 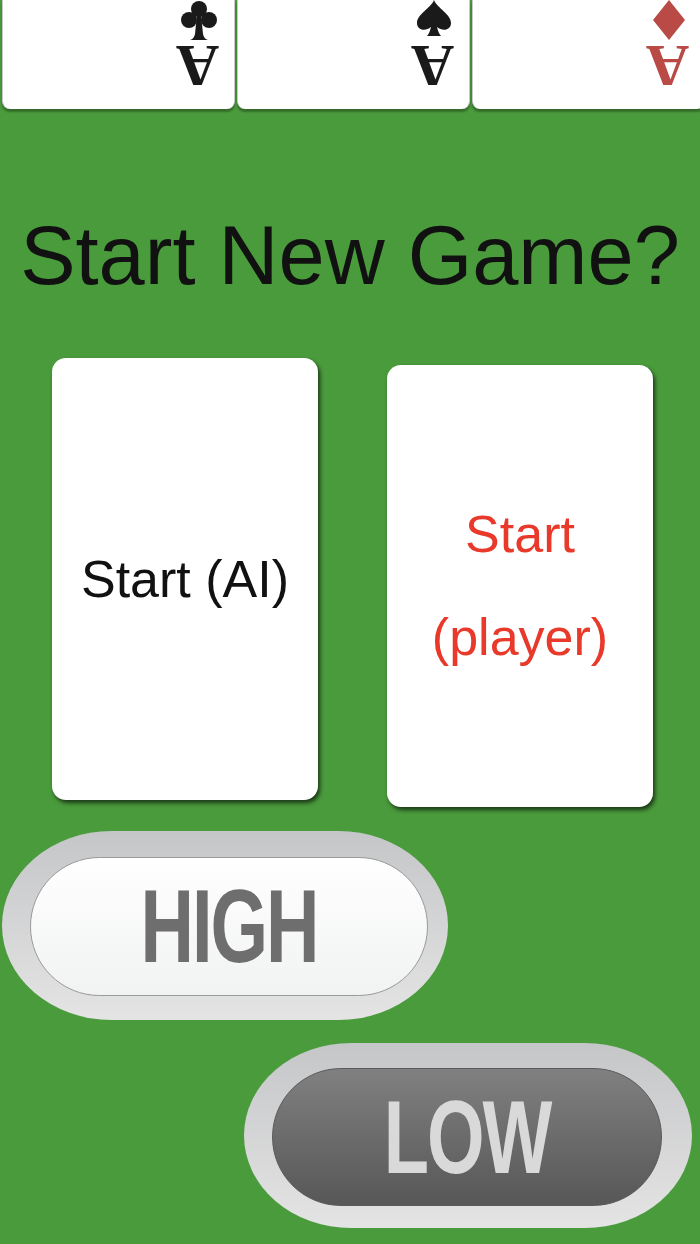 I want to click on dialog-title: Start New Game?, so click(x=350, y=256).